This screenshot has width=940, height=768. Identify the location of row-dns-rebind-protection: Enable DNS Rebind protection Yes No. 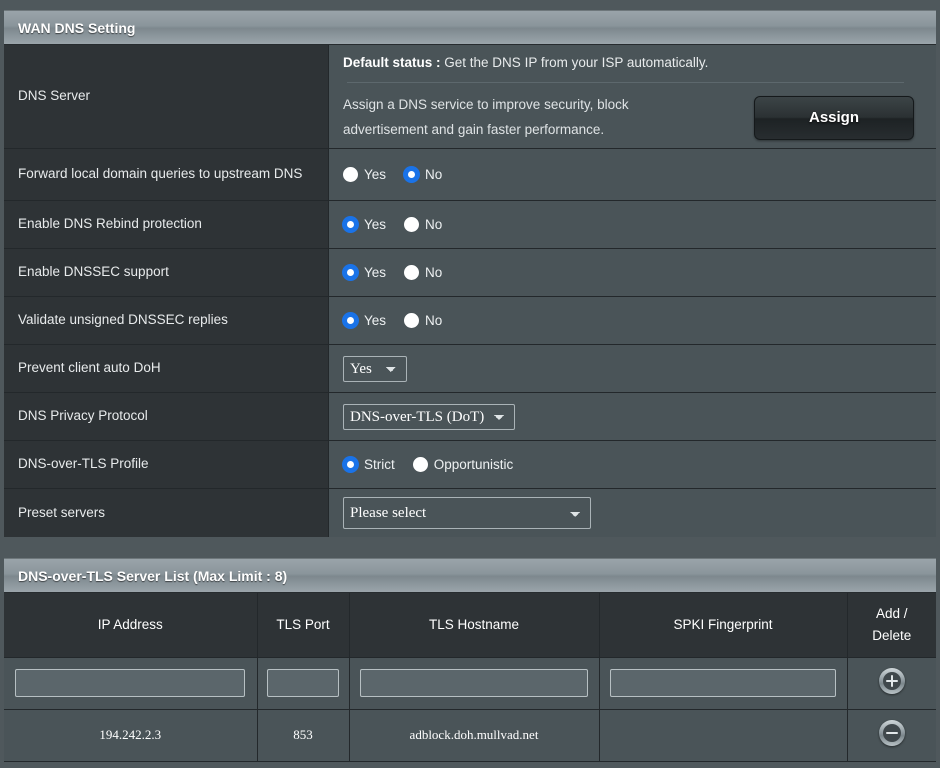
(470, 225).